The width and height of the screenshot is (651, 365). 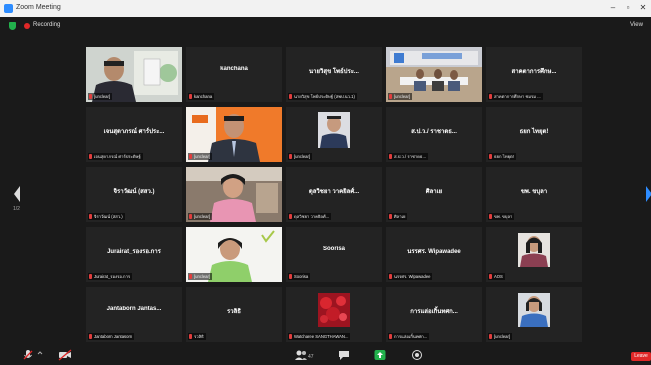 What do you see at coordinates (115, 156) in the screenshot?
I see `participant-name-label: เจนสุดาภรณ์ ศาร์ประดิษฐ์` at bounding box center [115, 156].